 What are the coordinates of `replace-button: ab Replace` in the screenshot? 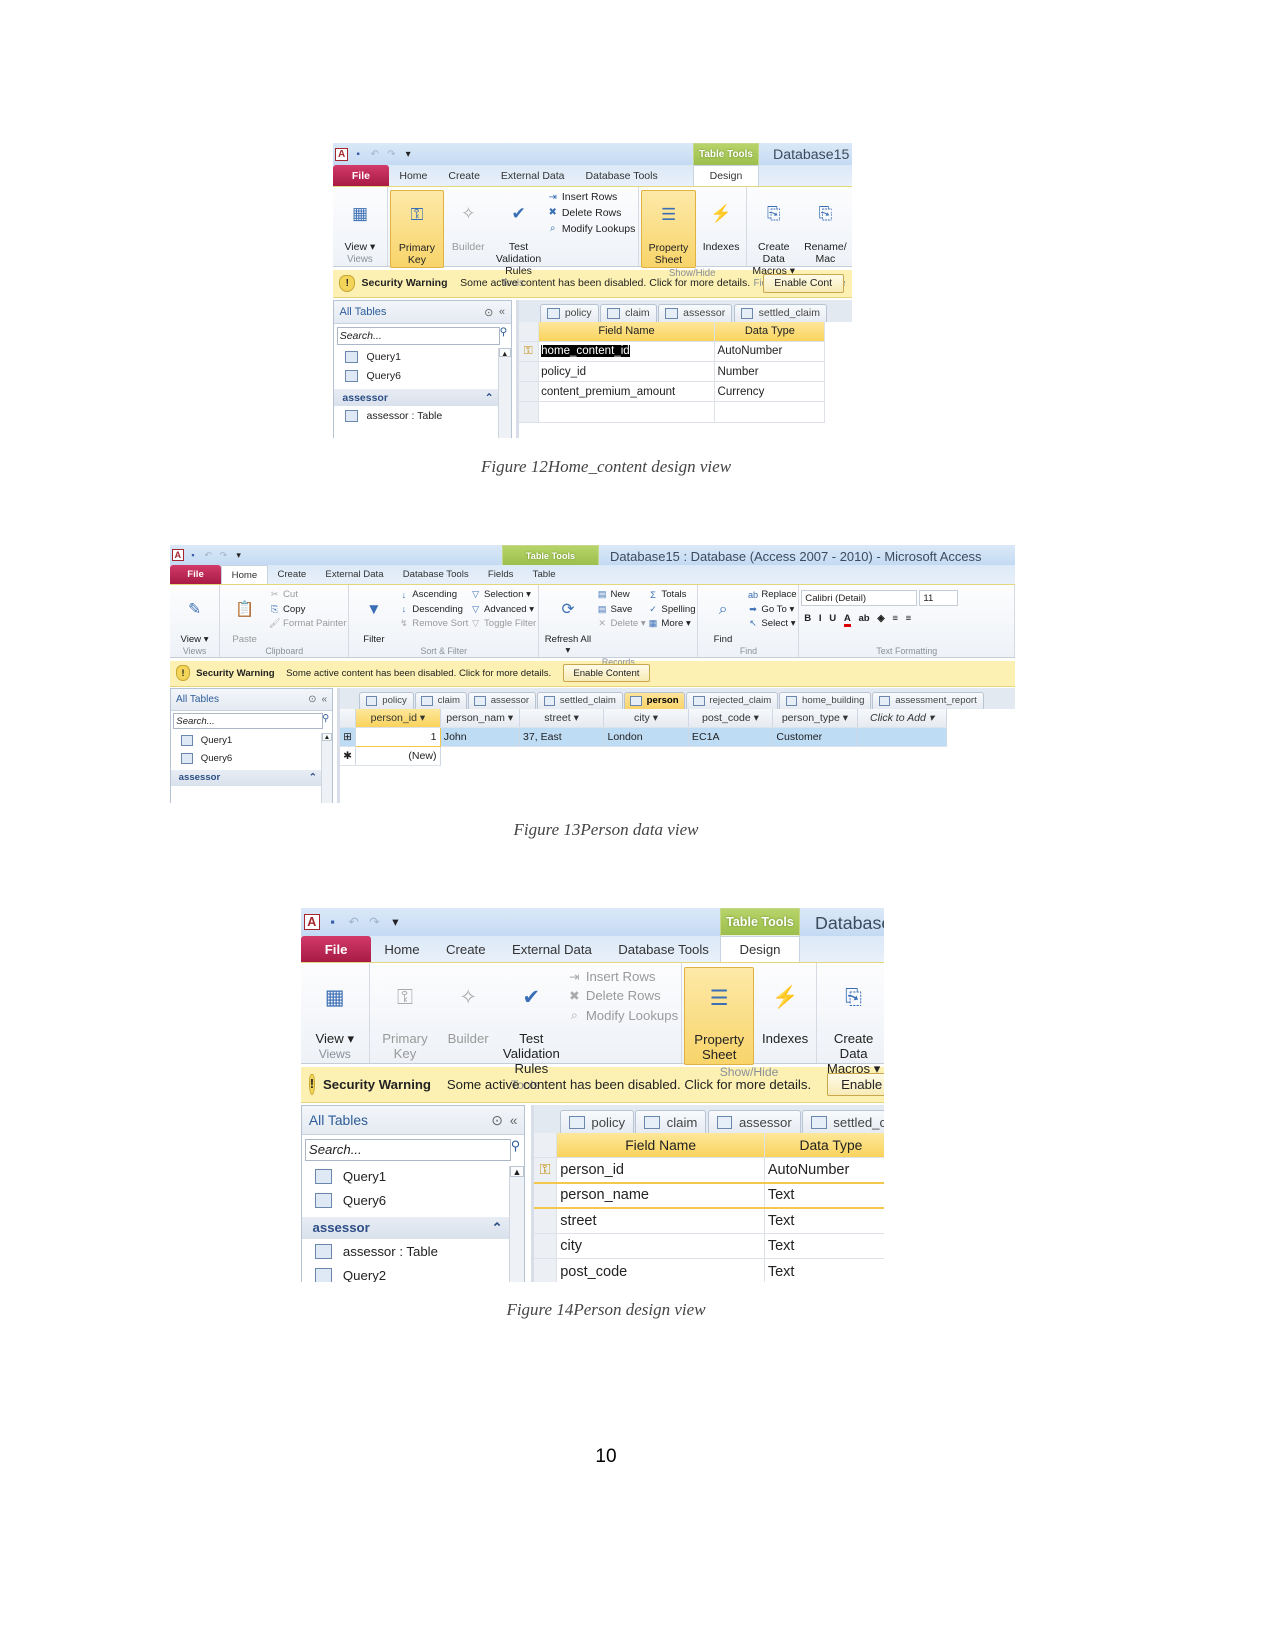 It's located at (772, 594).